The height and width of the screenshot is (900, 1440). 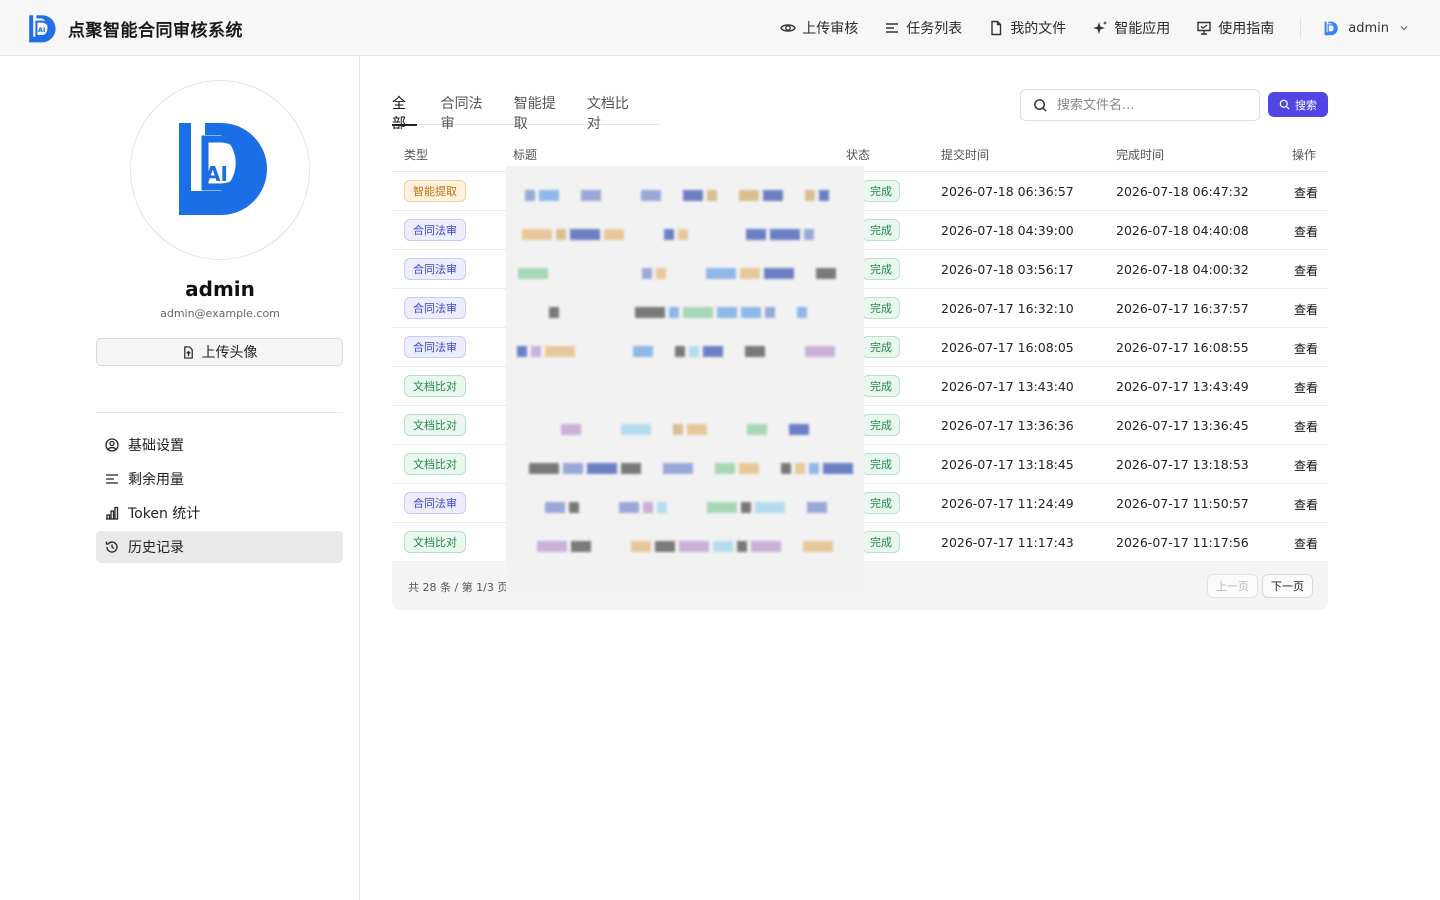 What do you see at coordinates (465, 108) in the screenshot?
I see `tab-contract-review: 合同法审` at bounding box center [465, 108].